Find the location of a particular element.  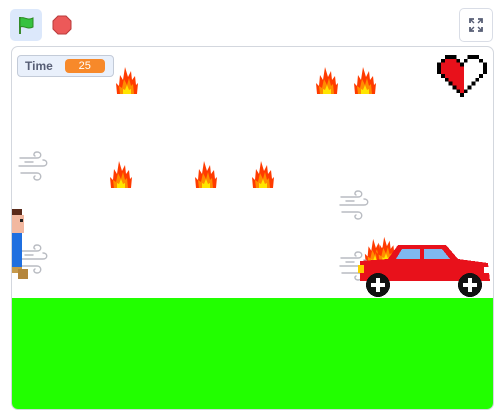

player-sprite is located at coordinates (20, 244).